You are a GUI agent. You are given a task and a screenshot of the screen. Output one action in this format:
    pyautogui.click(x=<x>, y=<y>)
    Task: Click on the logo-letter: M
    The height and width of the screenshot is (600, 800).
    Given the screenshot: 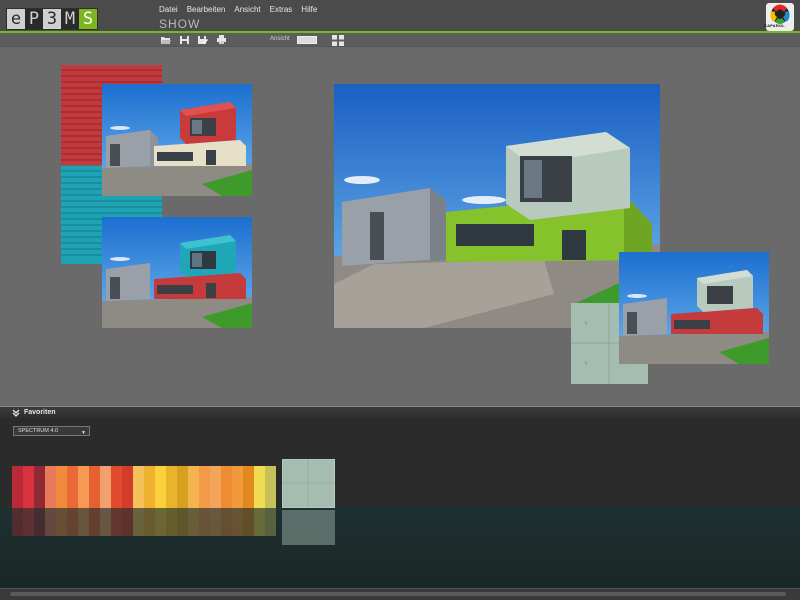 What is the action you would take?
    pyautogui.click(x=70, y=19)
    